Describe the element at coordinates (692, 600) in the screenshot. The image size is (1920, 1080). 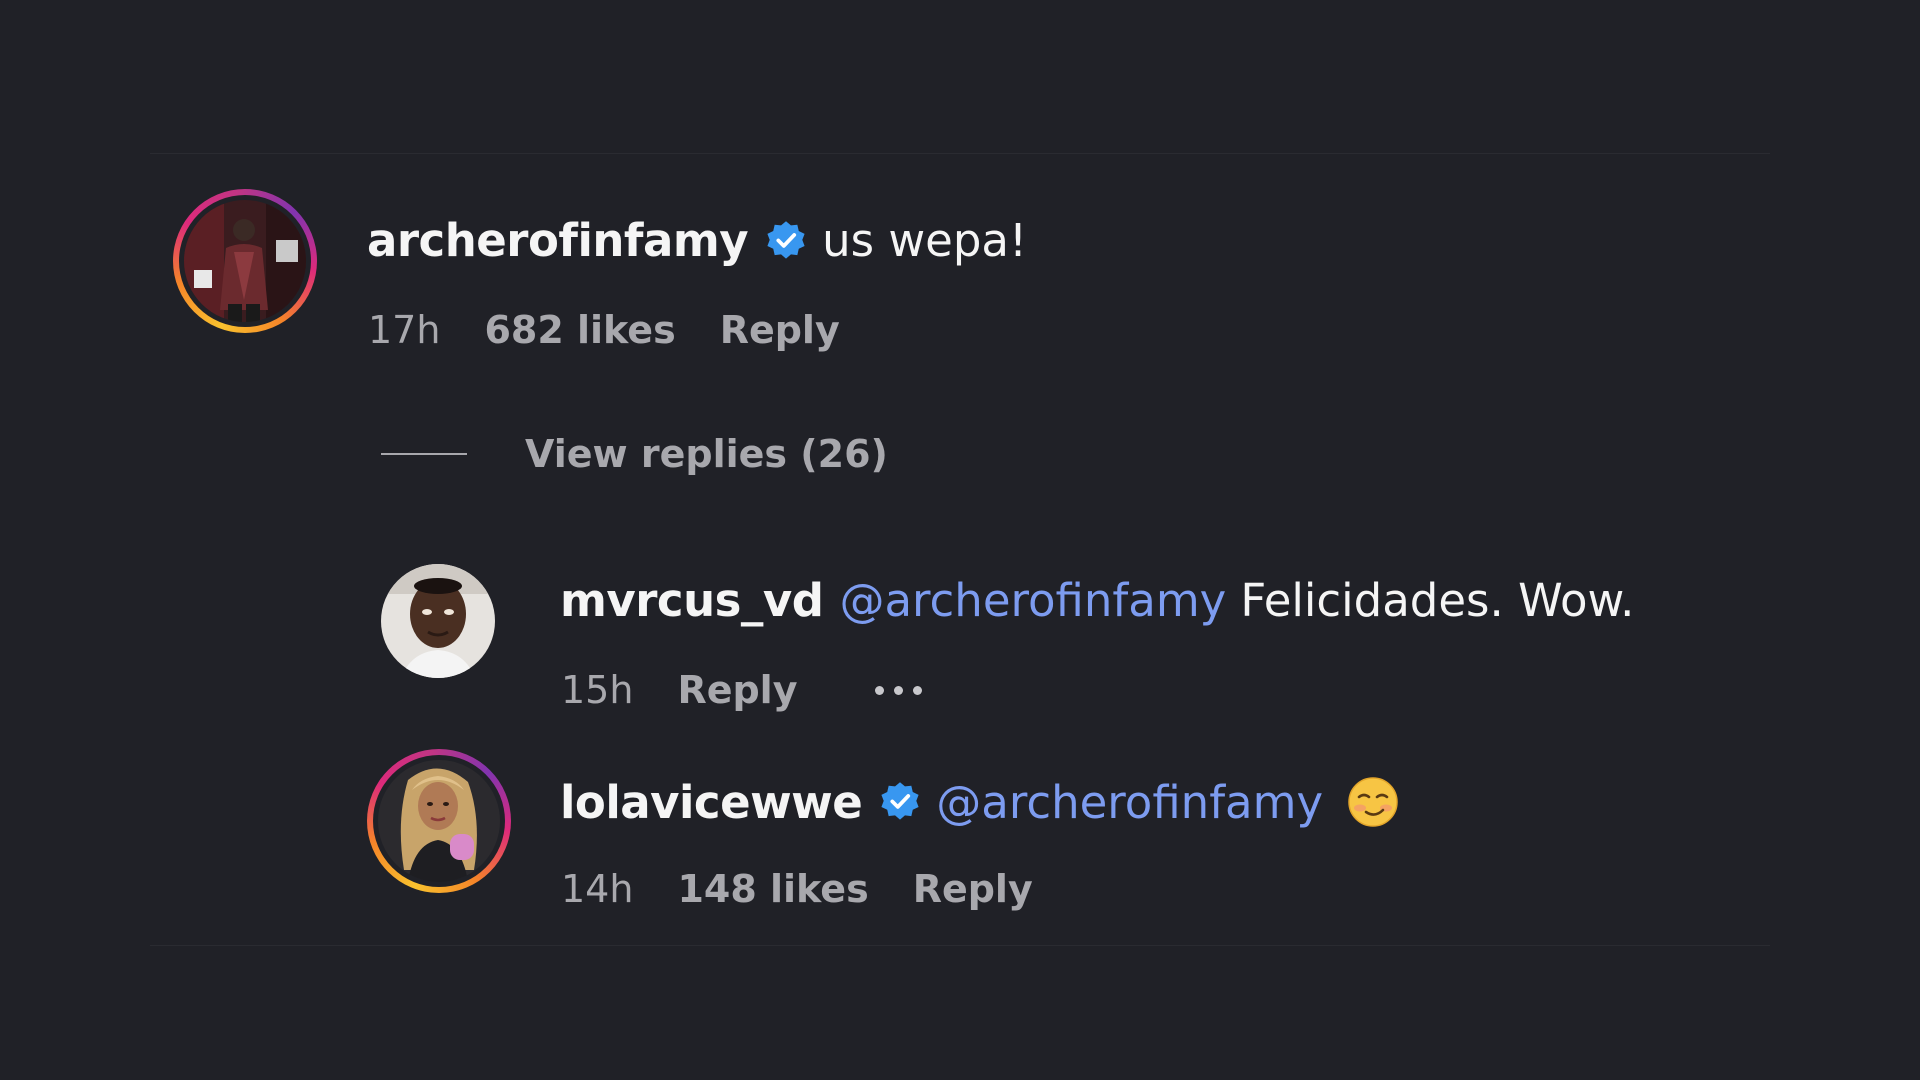
I see `username: mvrcus_vd` at that location.